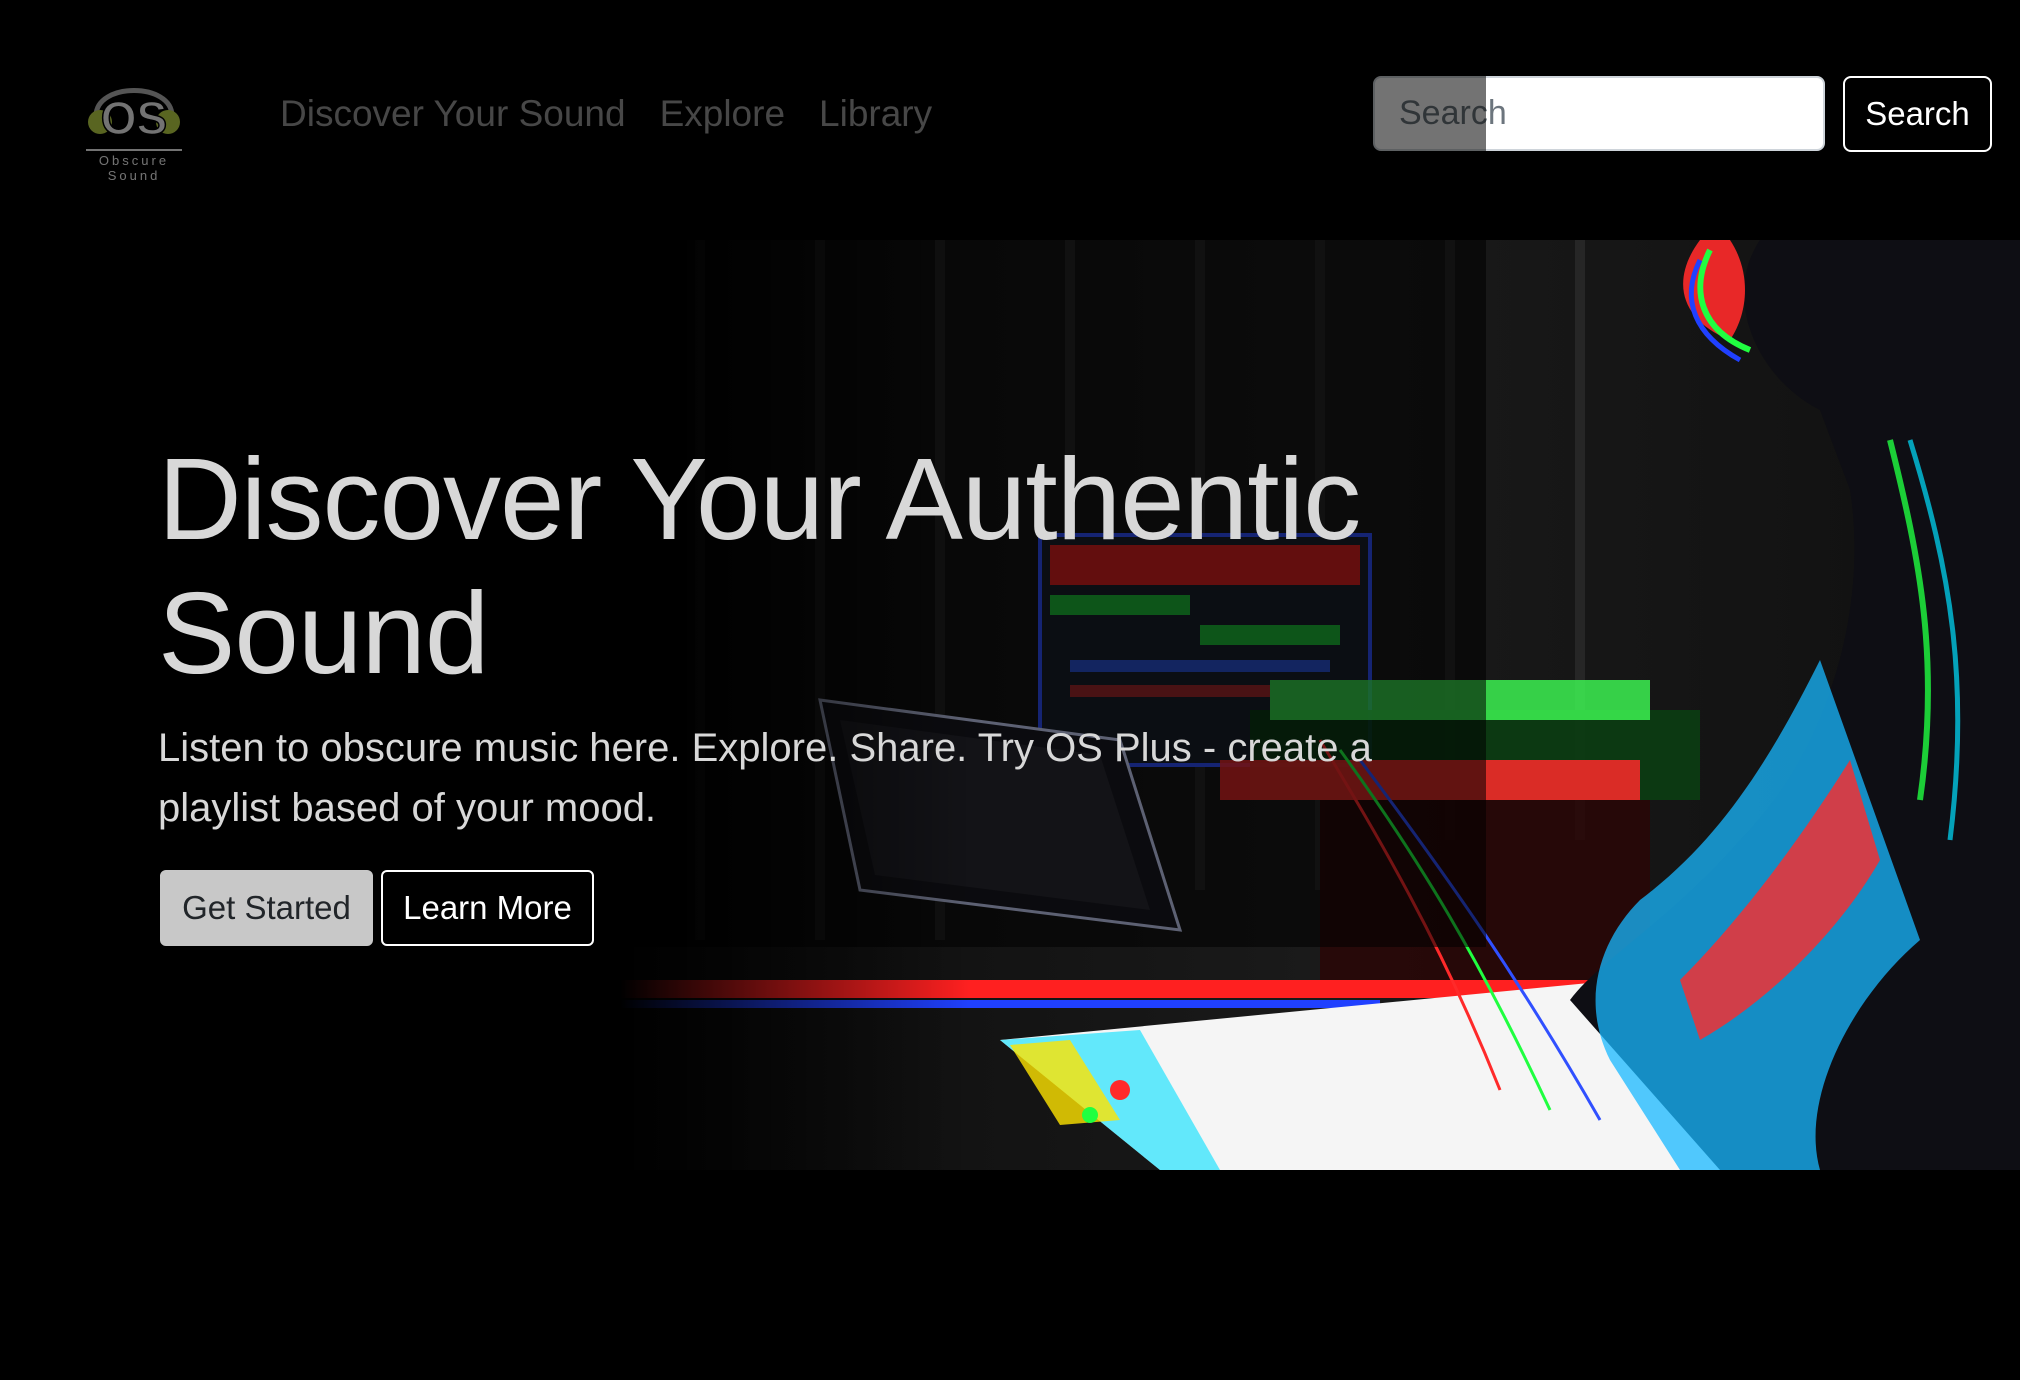 The height and width of the screenshot is (1380, 2020). I want to click on nav-link-explore: Explore, so click(722, 114).